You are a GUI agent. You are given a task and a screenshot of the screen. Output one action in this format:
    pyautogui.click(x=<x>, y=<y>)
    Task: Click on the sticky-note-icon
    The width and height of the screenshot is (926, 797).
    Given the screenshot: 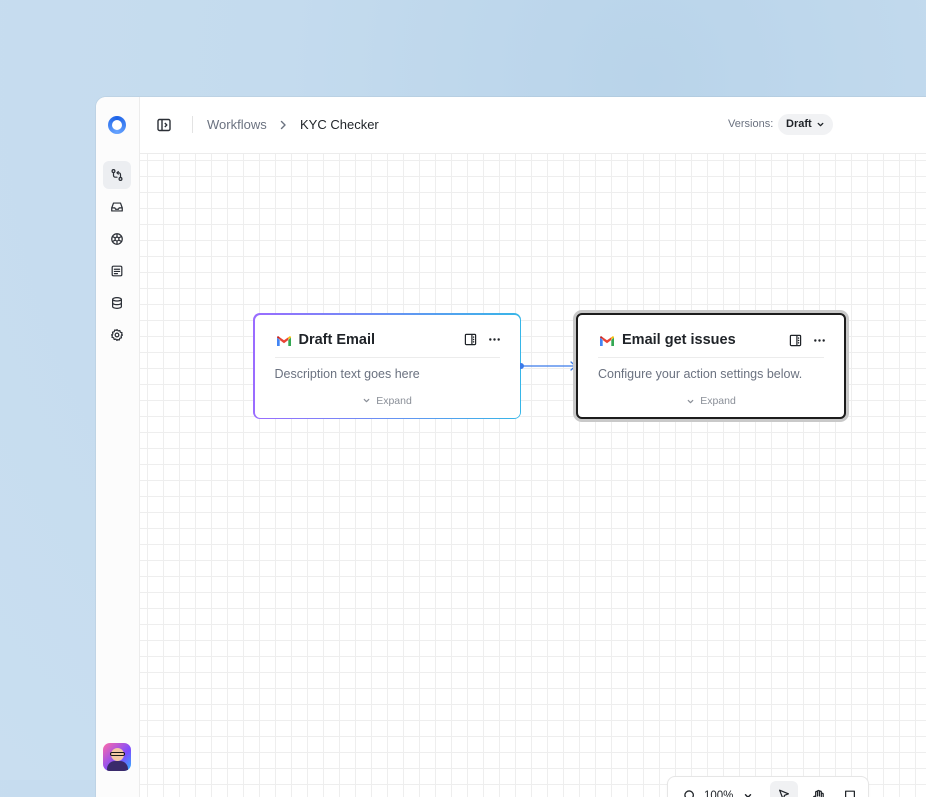 What is the action you would take?
    pyautogui.click(x=850, y=793)
    